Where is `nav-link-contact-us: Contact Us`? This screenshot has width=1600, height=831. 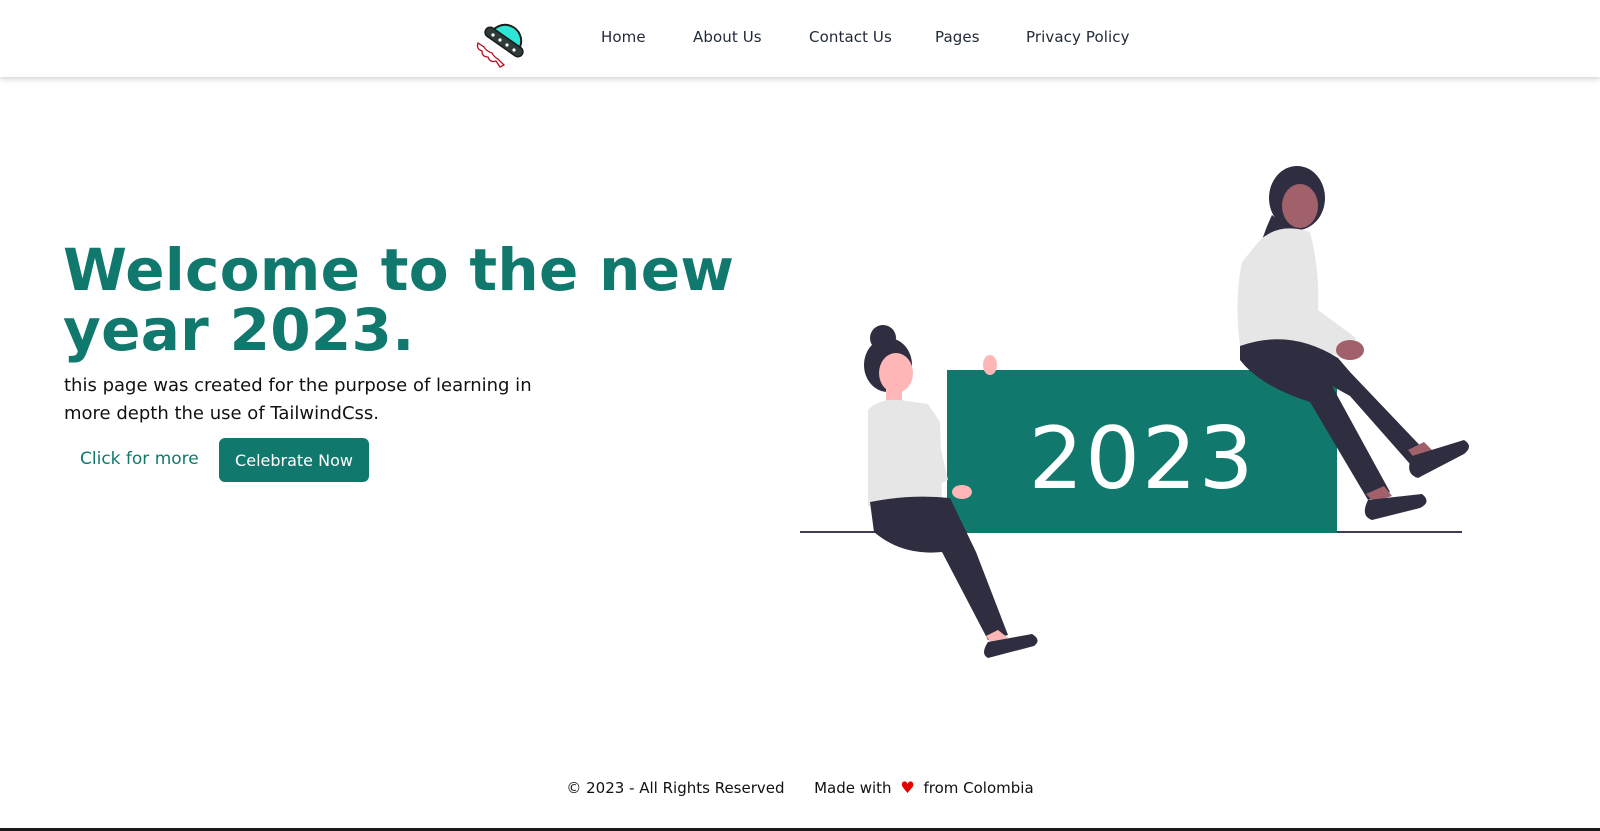 nav-link-contact-us: Contact Us is located at coordinates (850, 37).